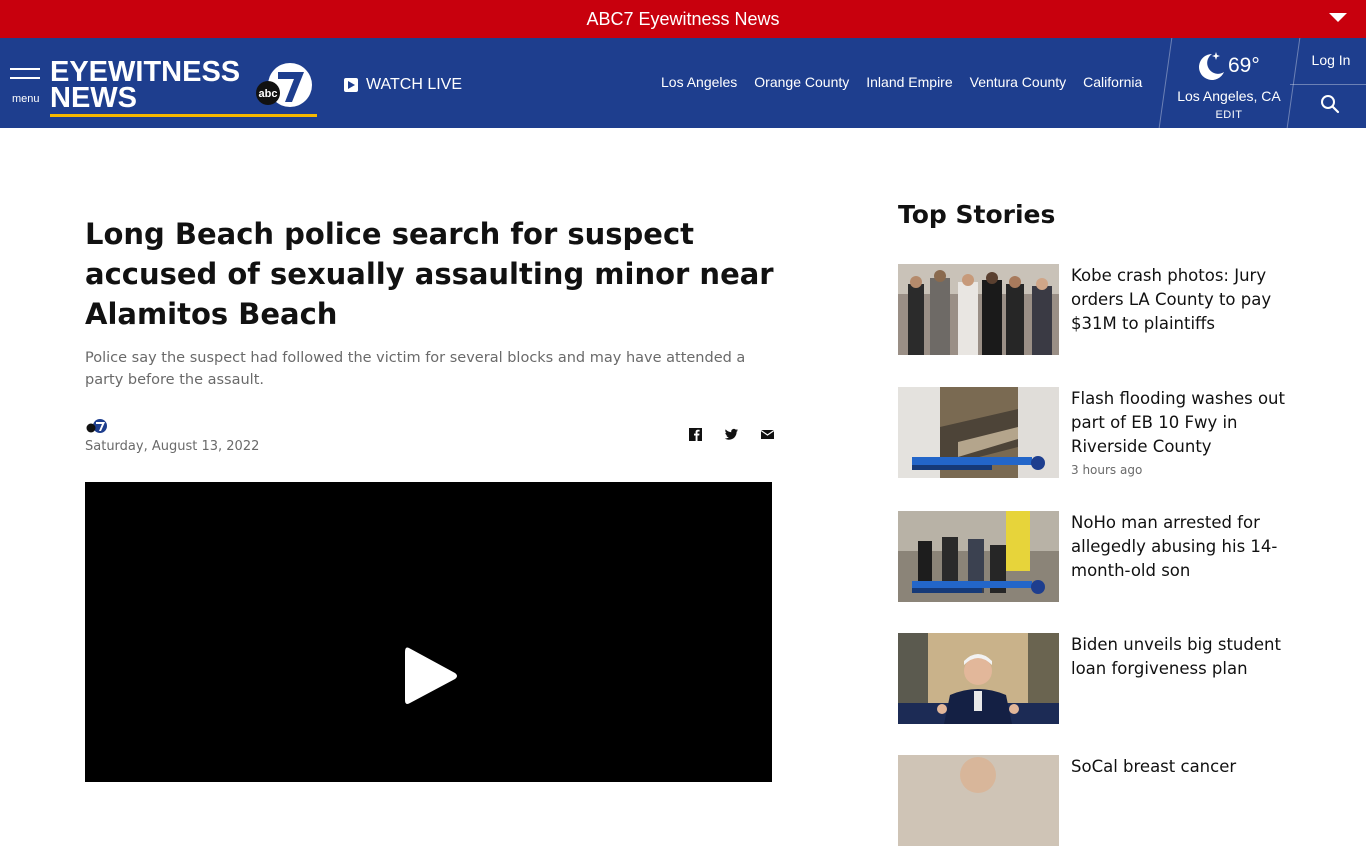 The image size is (1366, 847). What do you see at coordinates (695, 434) in the screenshot?
I see `facebook-icon` at bounding box center [695, 434].